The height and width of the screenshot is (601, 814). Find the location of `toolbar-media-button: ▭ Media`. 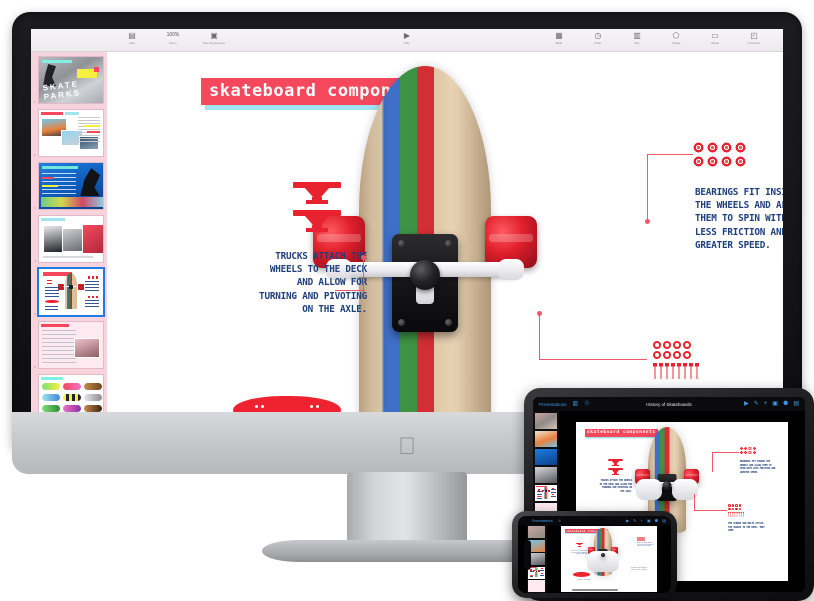

toolbar-media-button: ▭ Media is located at coordinates (715, 38).